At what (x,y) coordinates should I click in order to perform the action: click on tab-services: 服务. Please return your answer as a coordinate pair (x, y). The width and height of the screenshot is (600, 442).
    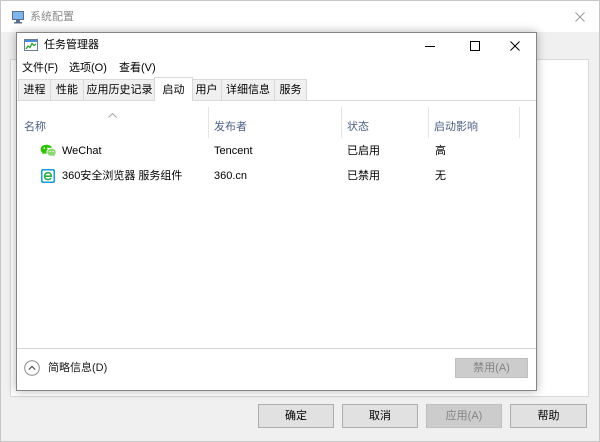
    Looking at the image, I should click on (290, 90).